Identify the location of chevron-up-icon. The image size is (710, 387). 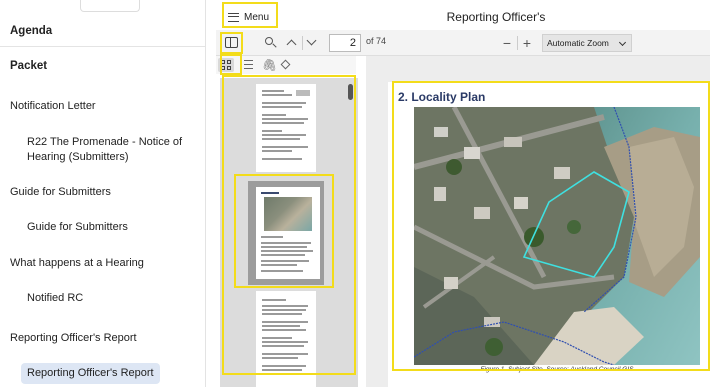
(291, 44).